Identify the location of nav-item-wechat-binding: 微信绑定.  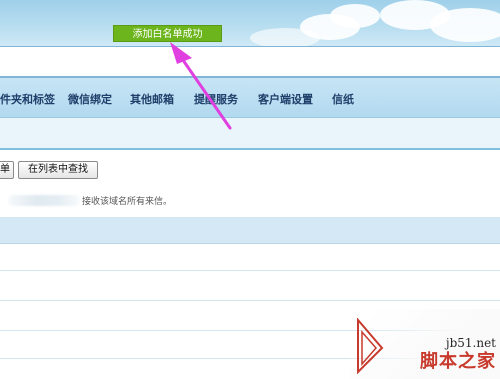
(90, 99).